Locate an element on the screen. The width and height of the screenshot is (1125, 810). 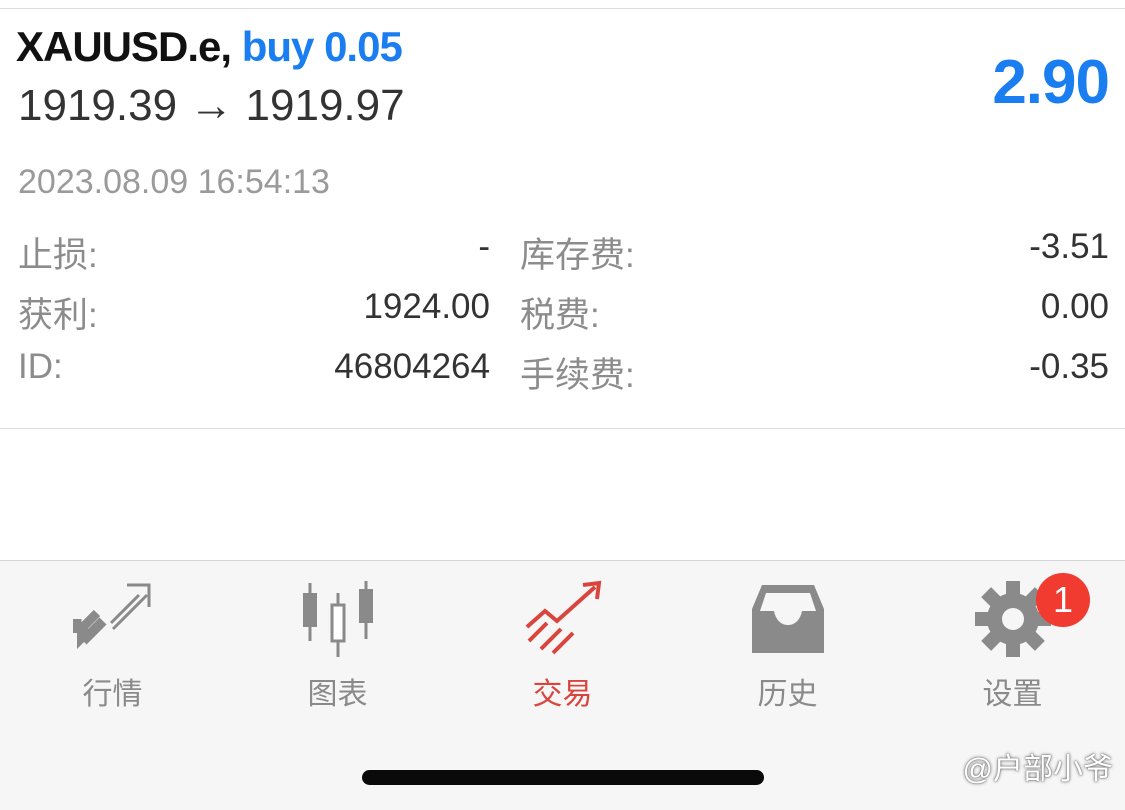
stop-loss-value: - is located at coordinates (484, 246).